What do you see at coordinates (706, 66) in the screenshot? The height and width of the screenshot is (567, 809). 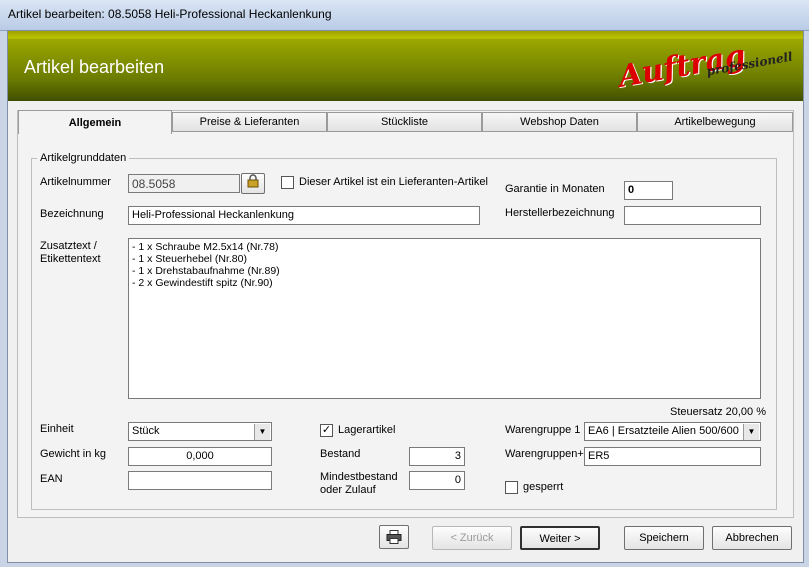 I see `app-logo: Auftrag professionell` at bounding box center [706, 66].